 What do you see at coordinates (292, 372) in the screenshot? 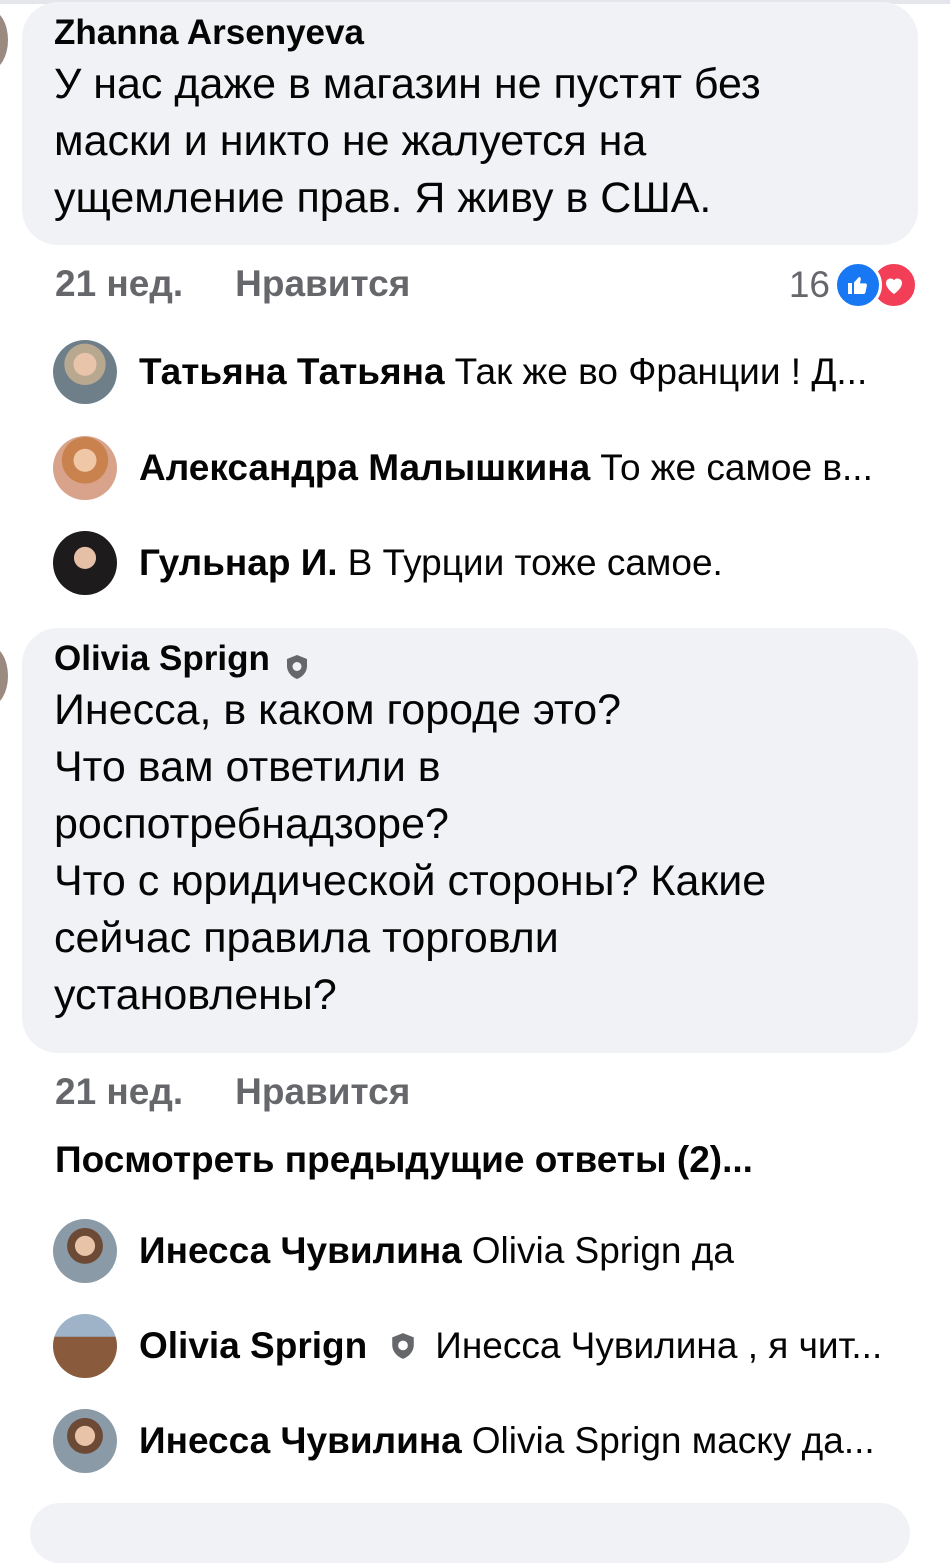
I see `reply-author: Татьяна Татьяна` at bounding box center [292, 372].